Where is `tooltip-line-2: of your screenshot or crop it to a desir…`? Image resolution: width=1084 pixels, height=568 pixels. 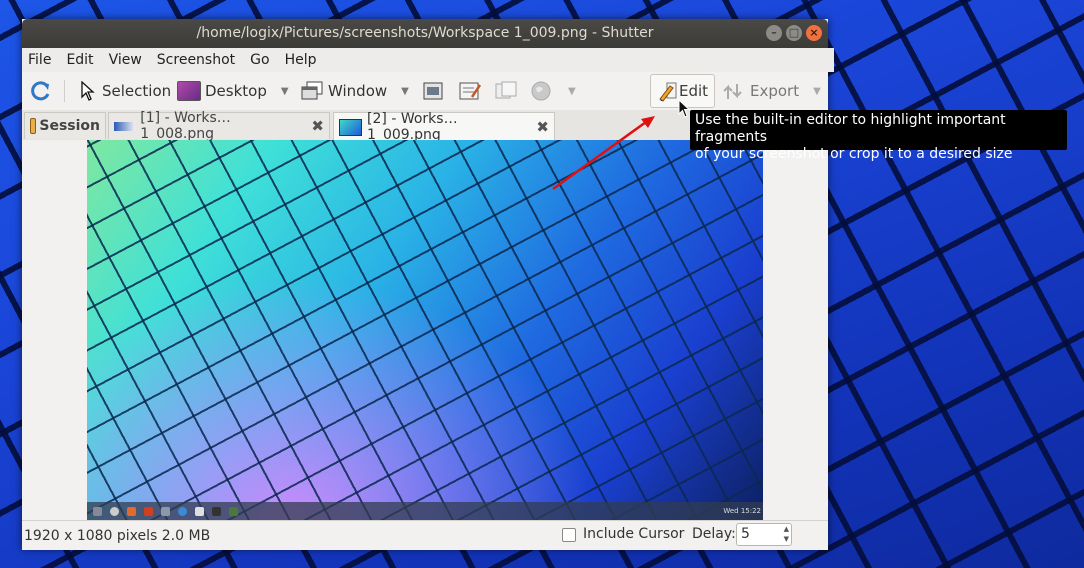
tooltip-line-2: of your screenshot or crop it to a desir… is located at coordinates (854, 154).